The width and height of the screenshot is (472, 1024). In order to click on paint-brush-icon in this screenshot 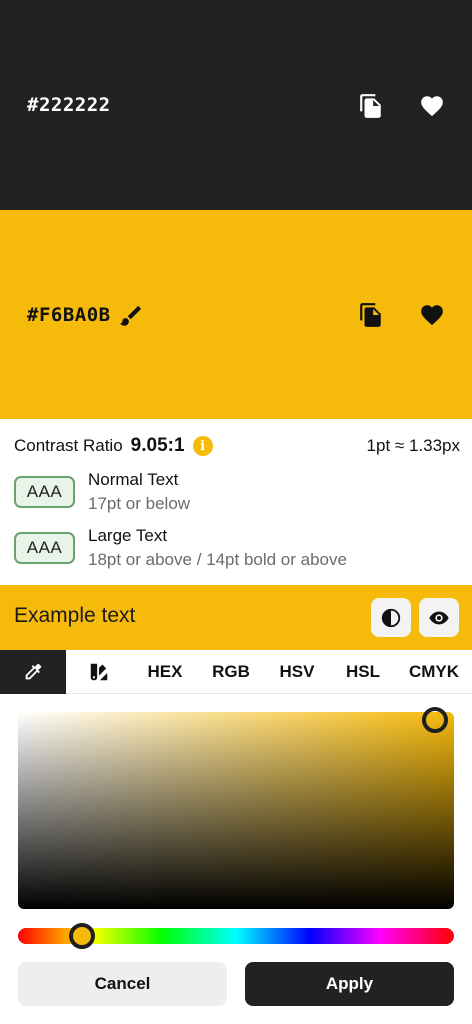, I will do `click(131, 316)`.